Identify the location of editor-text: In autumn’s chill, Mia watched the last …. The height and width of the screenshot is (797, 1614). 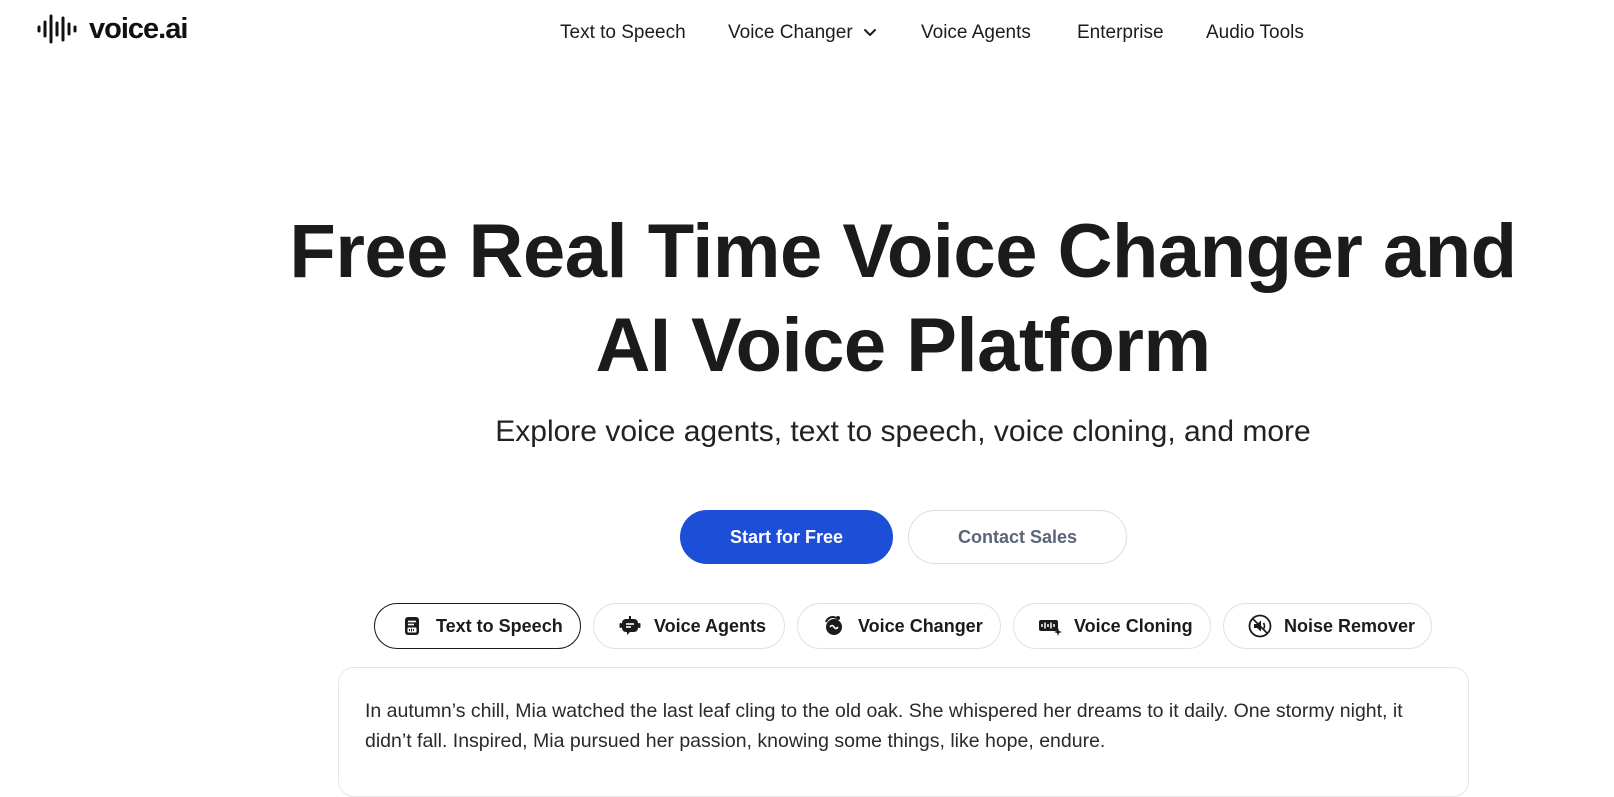
(895, 726).